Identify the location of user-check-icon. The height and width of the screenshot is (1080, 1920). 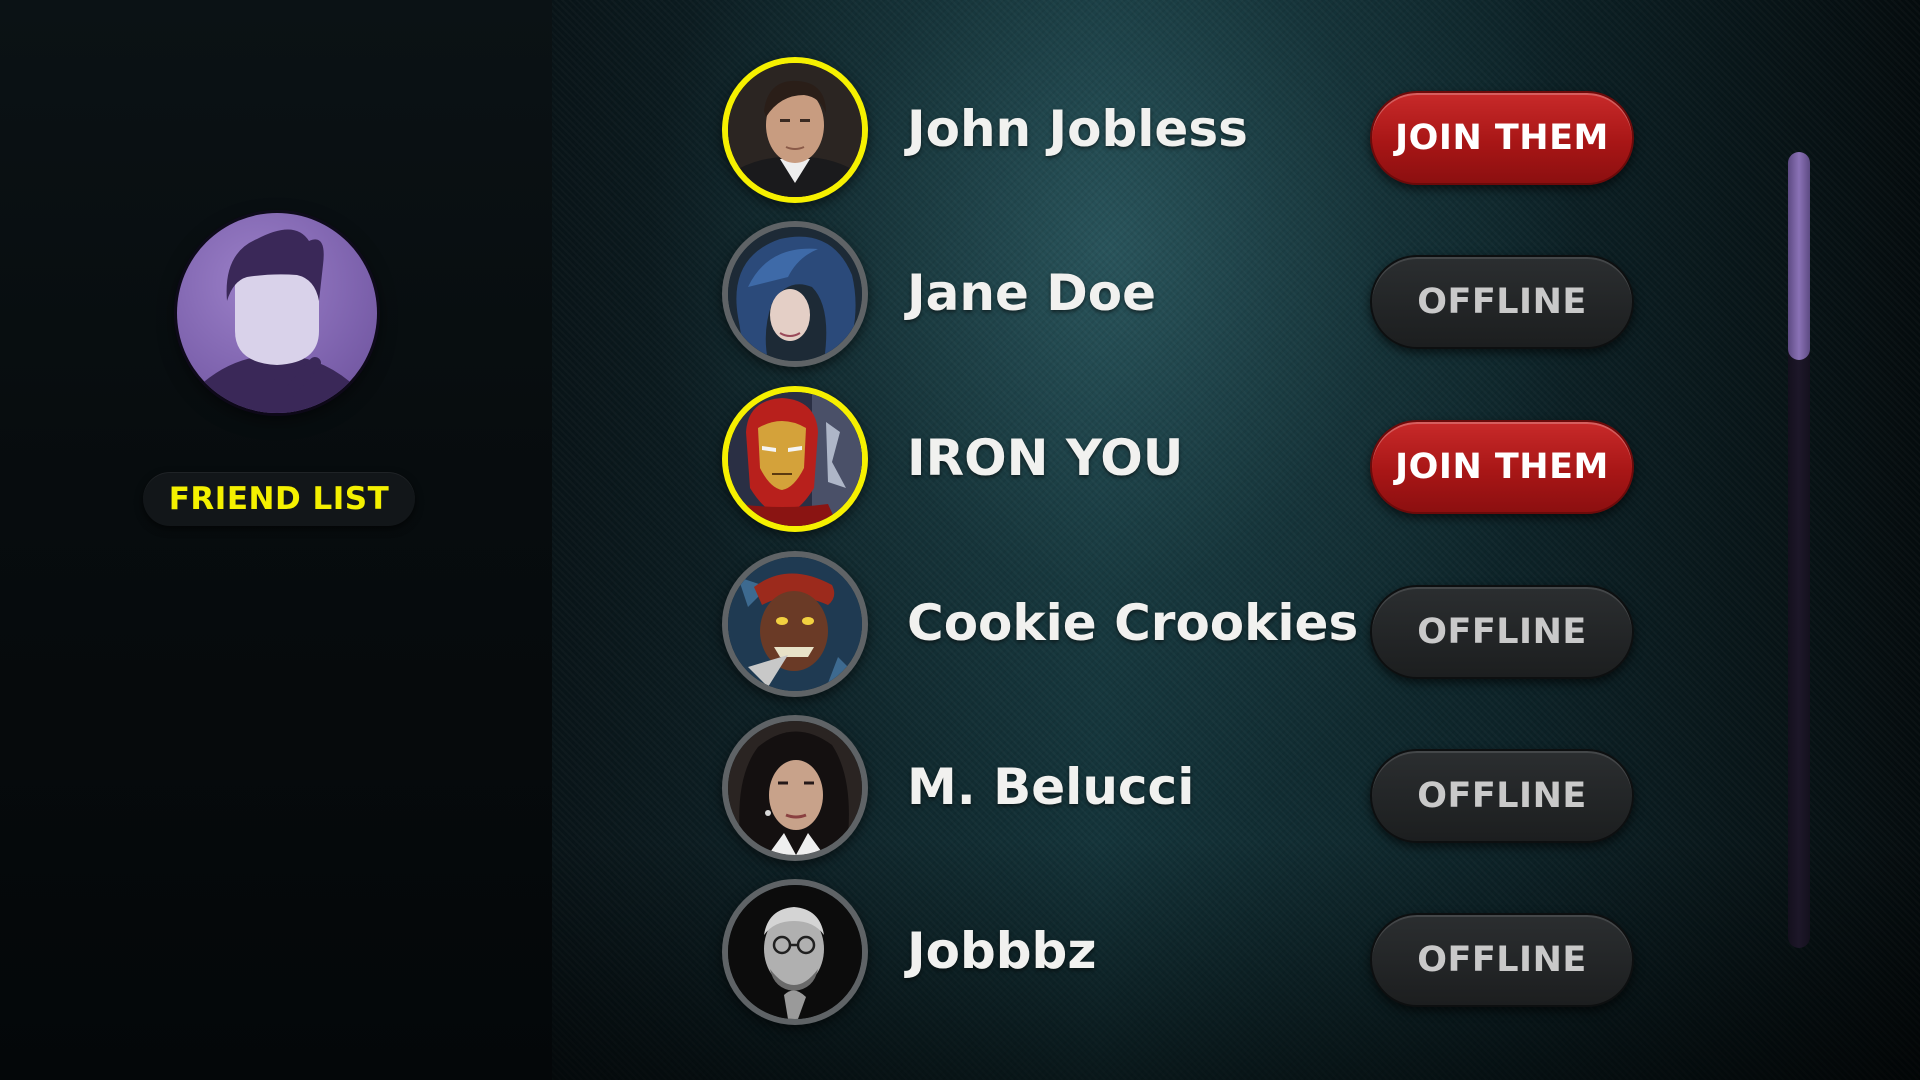
(277, 313).